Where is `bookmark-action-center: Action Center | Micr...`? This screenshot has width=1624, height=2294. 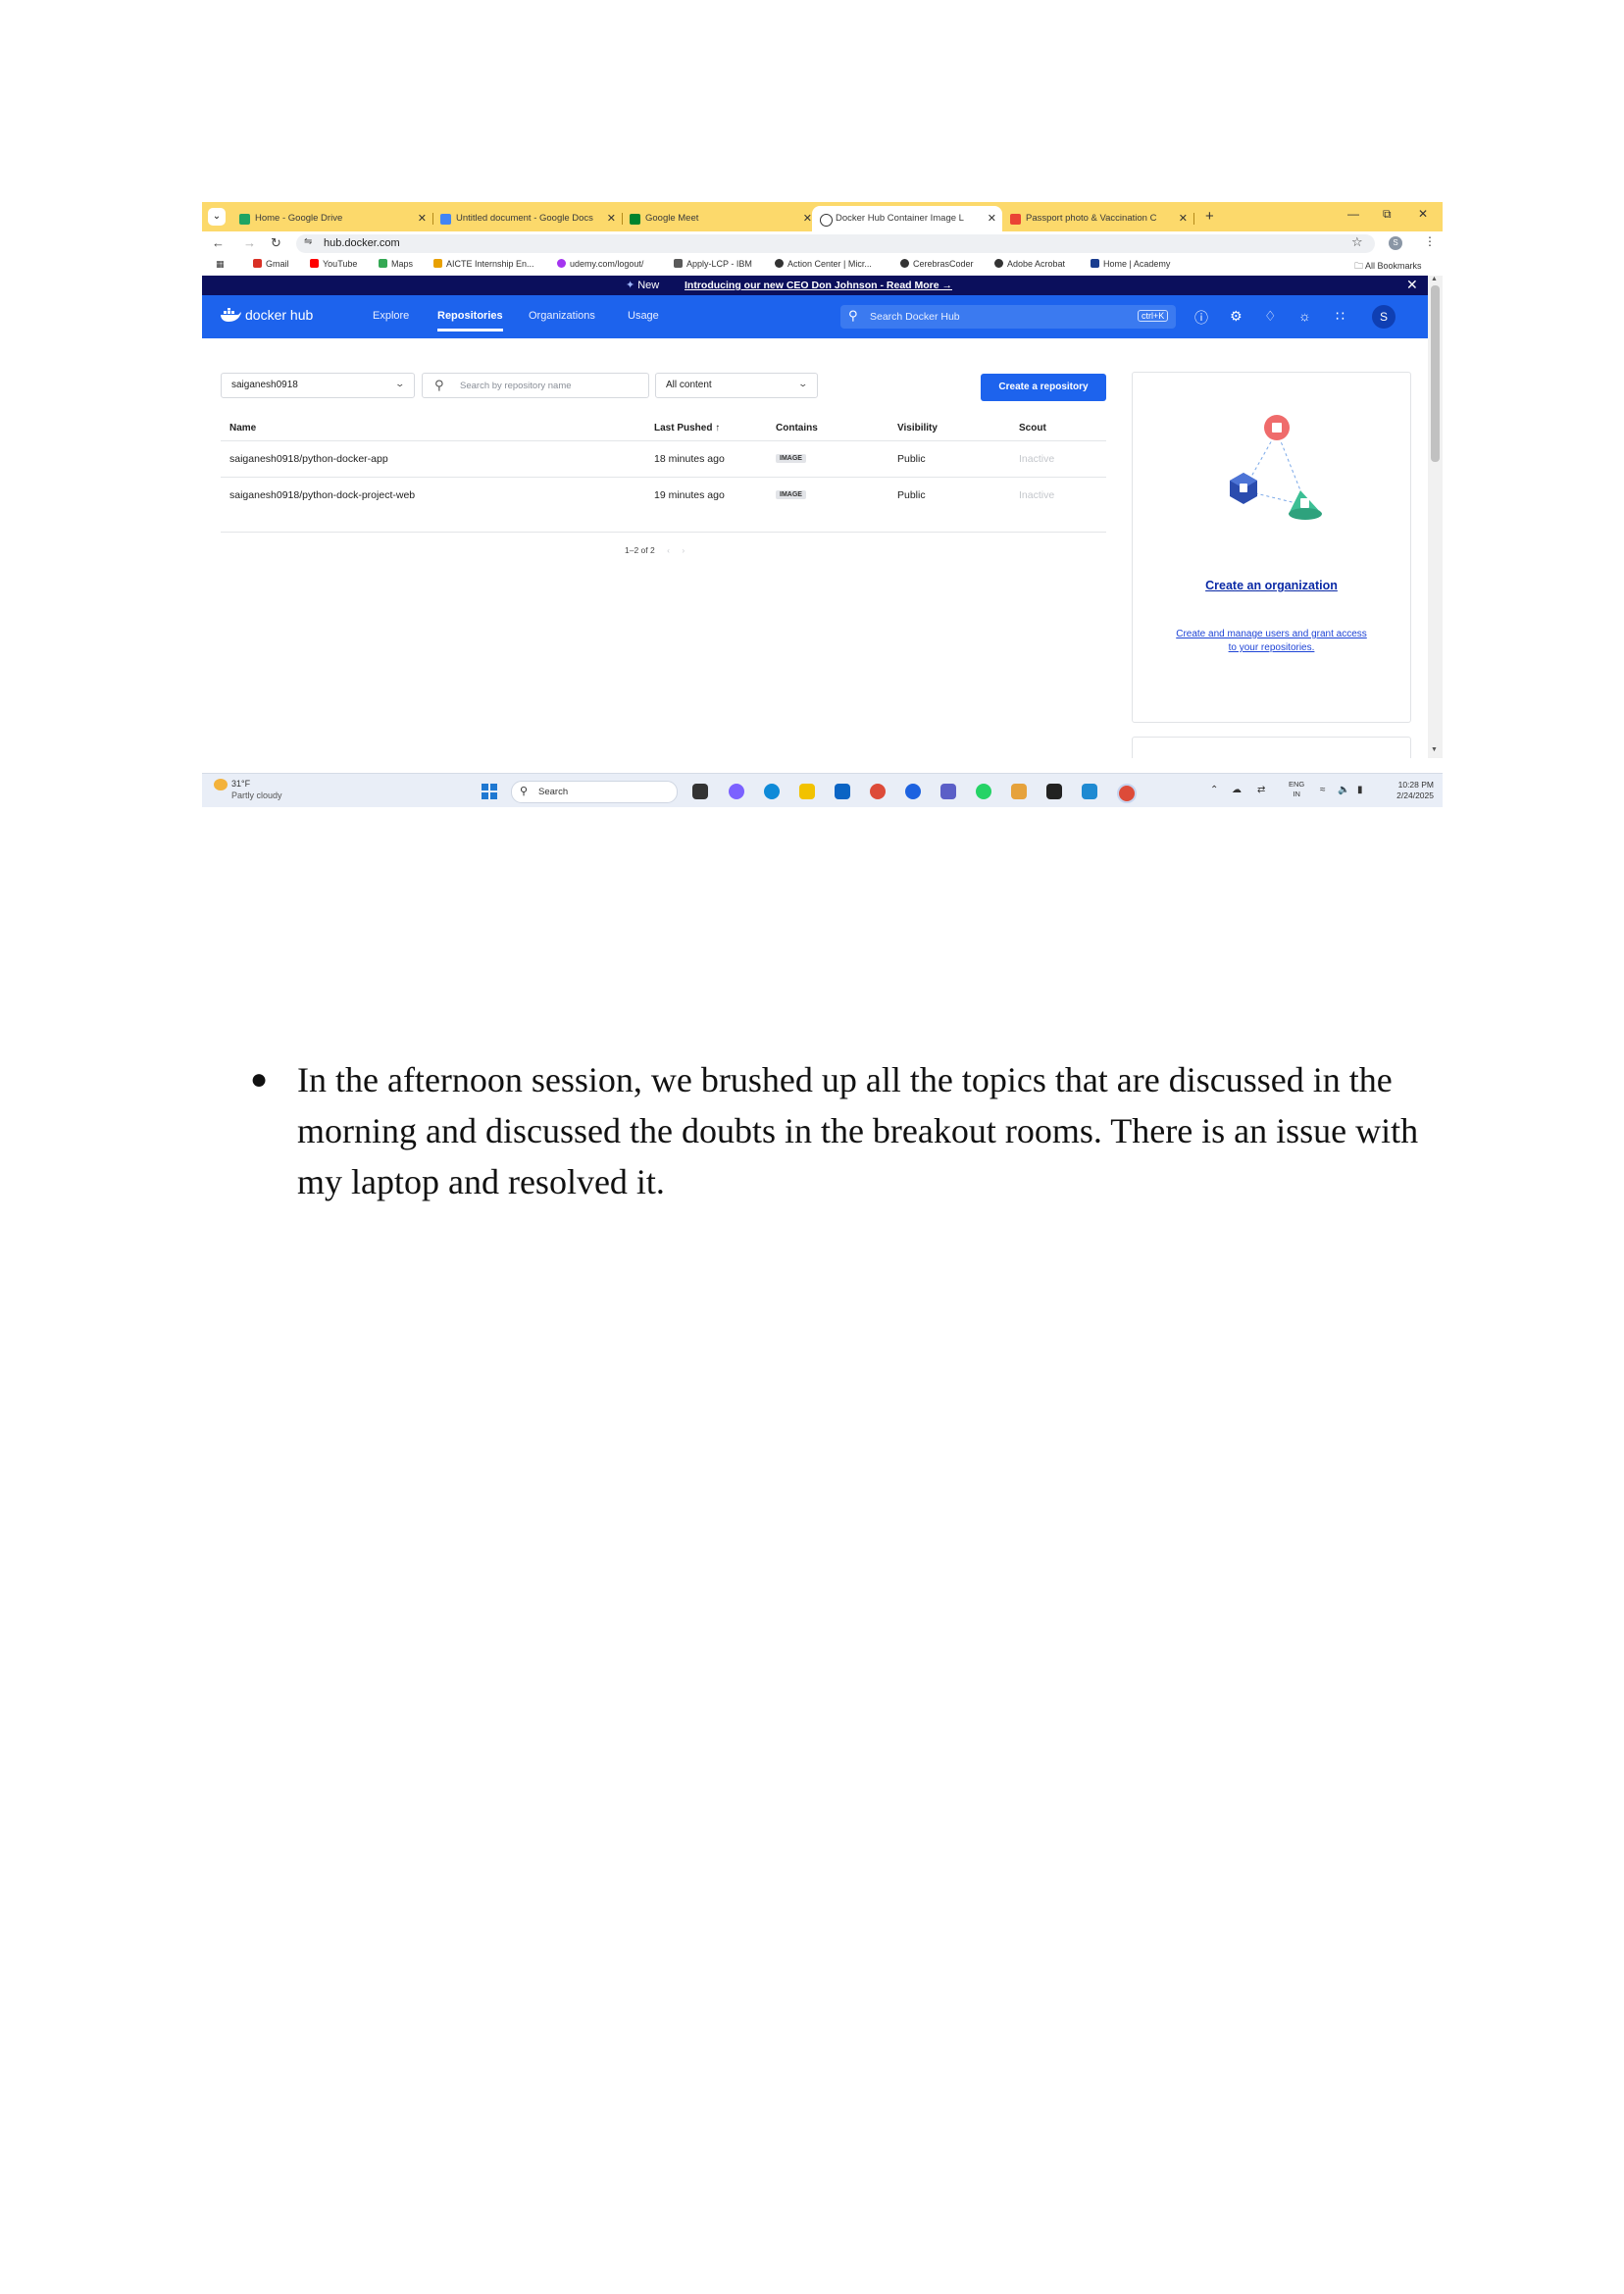 bookmark-action-center: Action Center | Micr... is located at coordinates (823, 264).